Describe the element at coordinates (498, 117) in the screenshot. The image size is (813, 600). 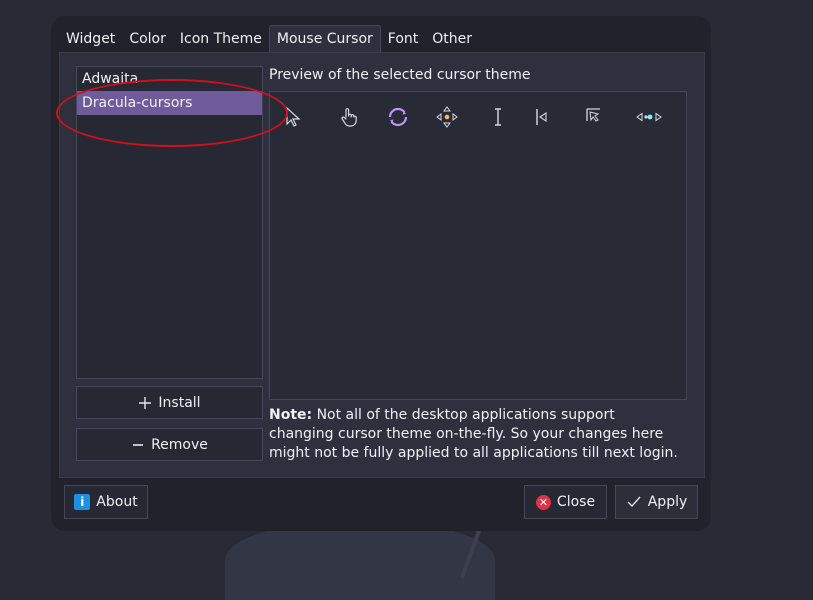
I see `text-ibeam-icon` at that location.